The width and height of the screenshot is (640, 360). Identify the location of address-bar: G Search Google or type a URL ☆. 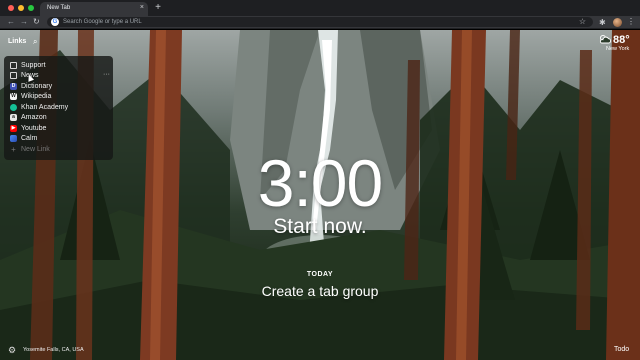
(320, 22).